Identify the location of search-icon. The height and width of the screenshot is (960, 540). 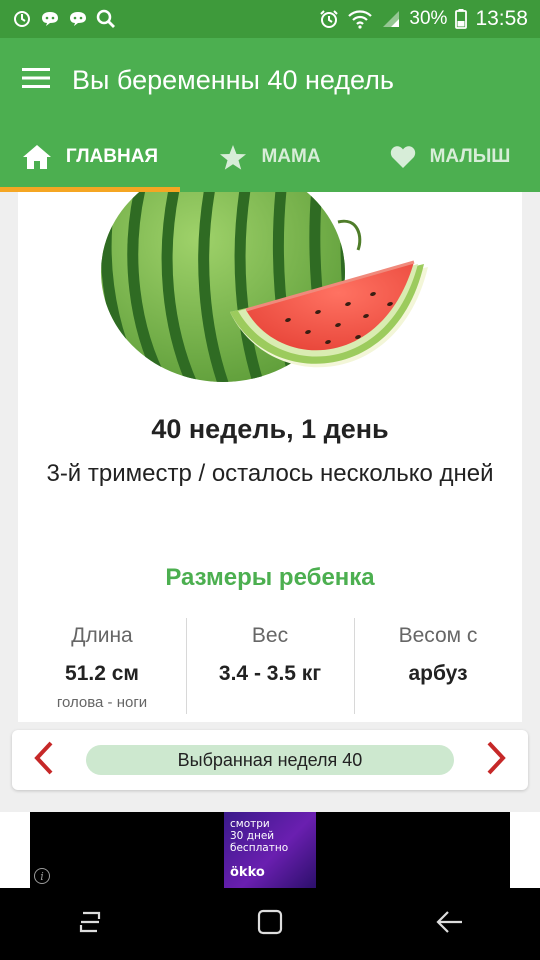
(106, 19).